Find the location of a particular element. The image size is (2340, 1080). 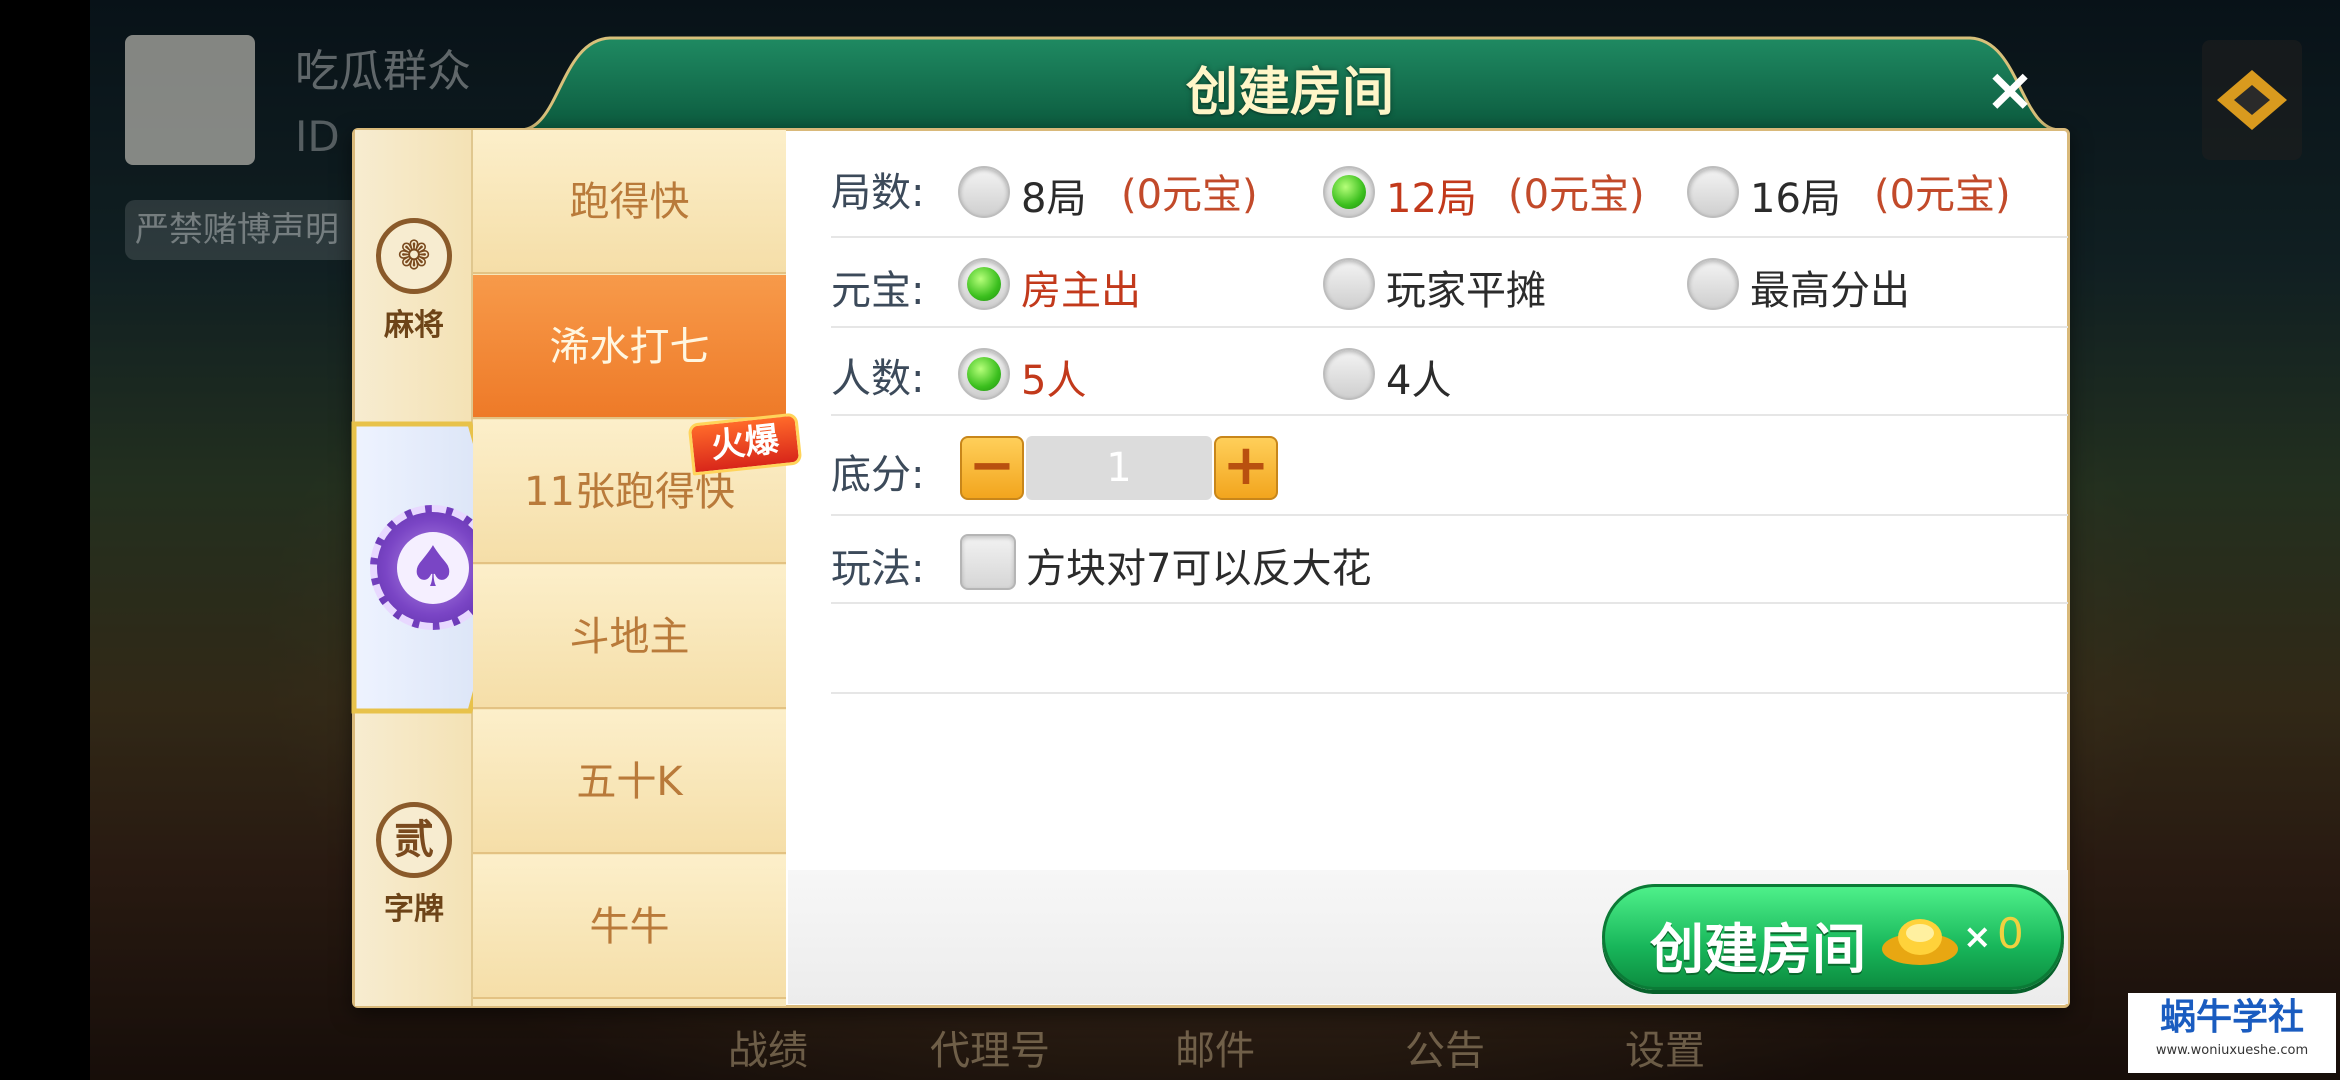

create-room-button: 创建房间 × 0 is located at coordinates (1833, 937).